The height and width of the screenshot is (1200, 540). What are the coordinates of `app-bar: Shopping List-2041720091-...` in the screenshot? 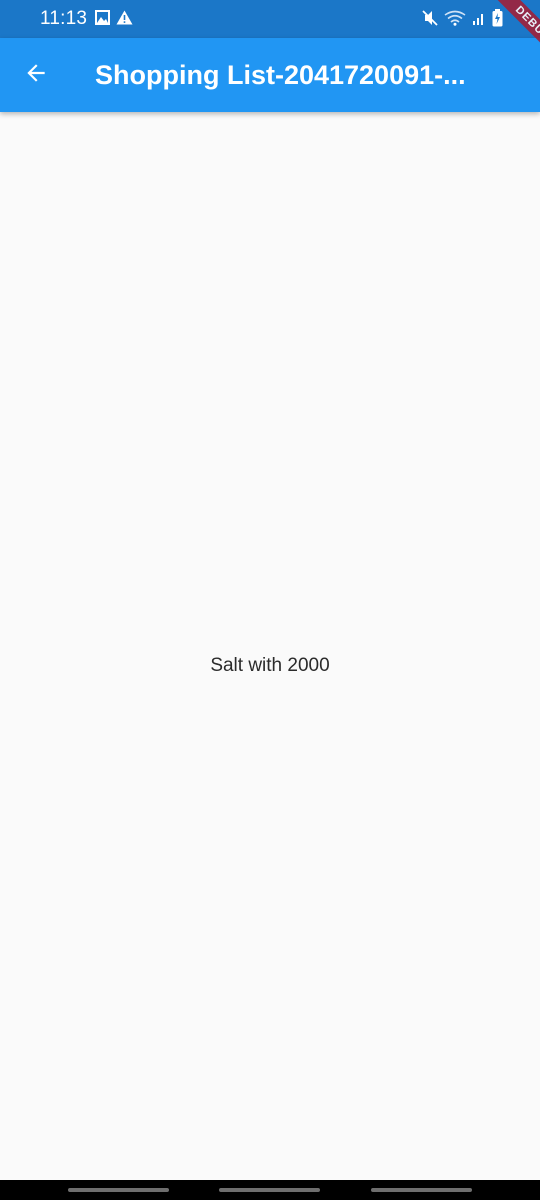 It's located at (270, 75).